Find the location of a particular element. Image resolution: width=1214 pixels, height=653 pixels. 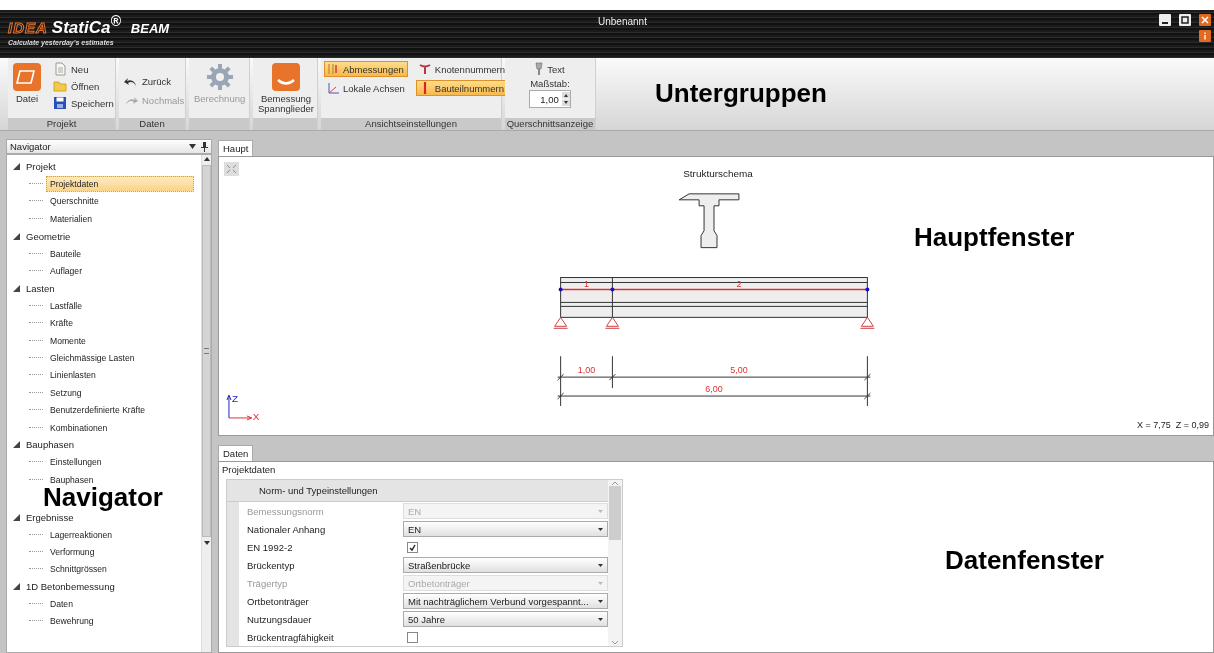

section-header: Norm- und Typeinstellungen is located at coordinates (417, 491).